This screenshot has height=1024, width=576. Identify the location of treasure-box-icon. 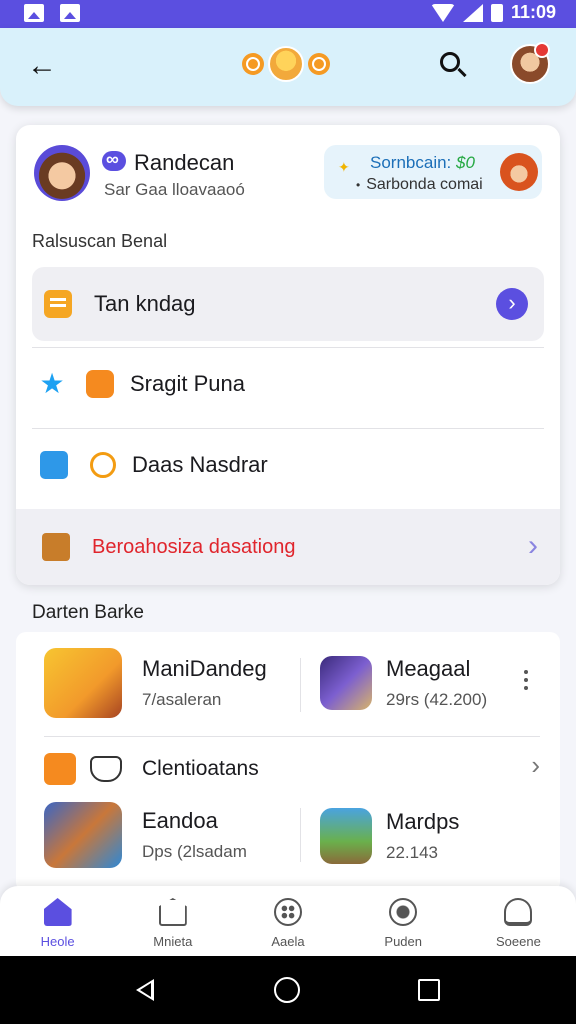
(56, 547).